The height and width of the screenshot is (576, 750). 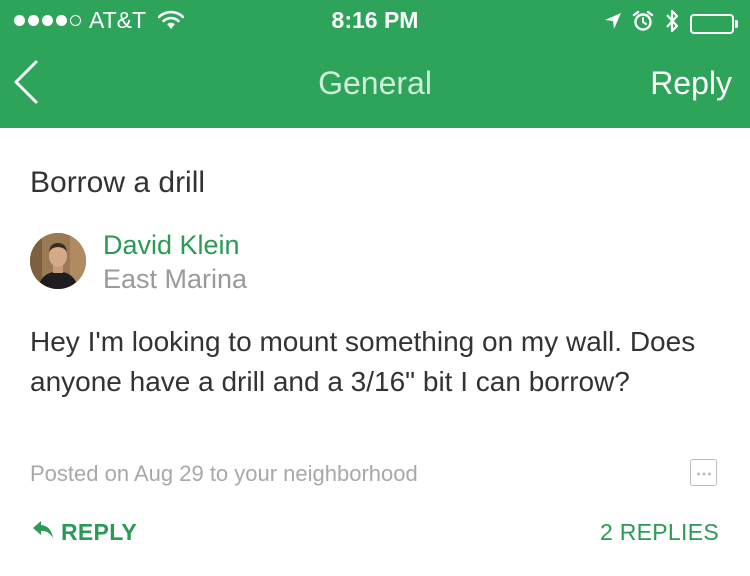 What do you see at coordinates (375, 20) in the screenshot?
I see `status-bar: AT&T 8:16 PM` at bounding box center [375, 20].